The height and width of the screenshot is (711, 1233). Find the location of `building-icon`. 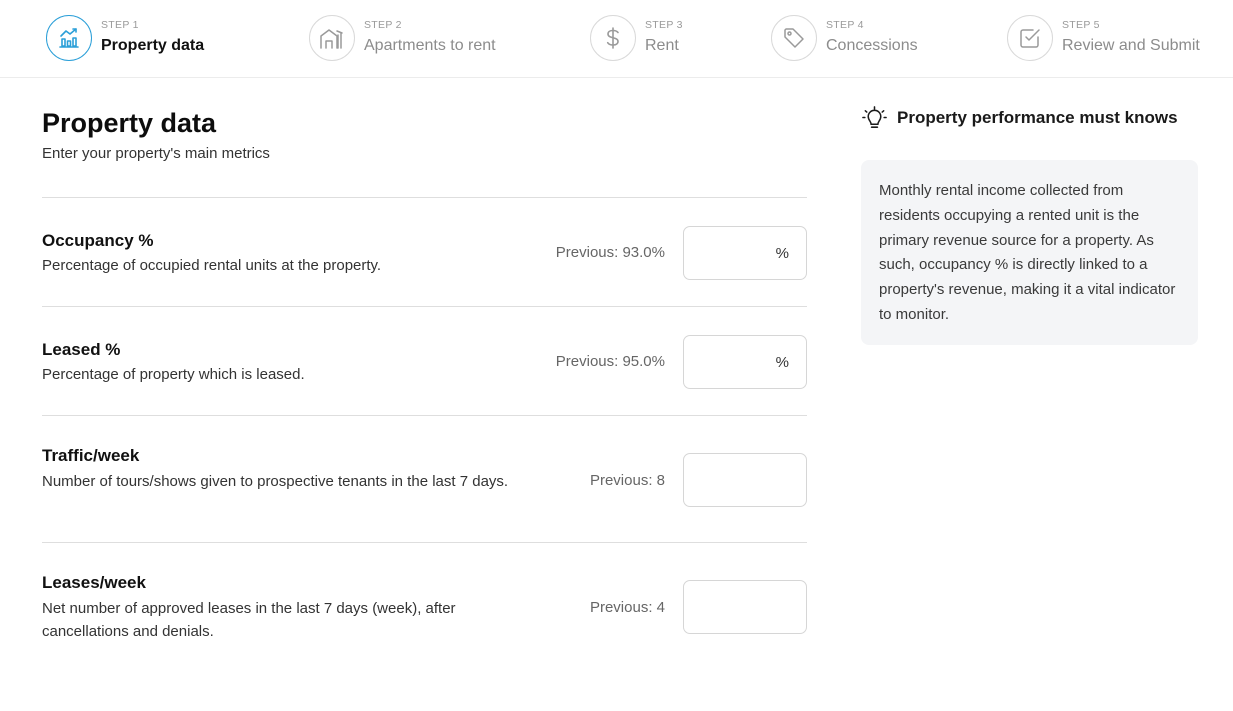

building-icon is located at coordinates (331, 39).